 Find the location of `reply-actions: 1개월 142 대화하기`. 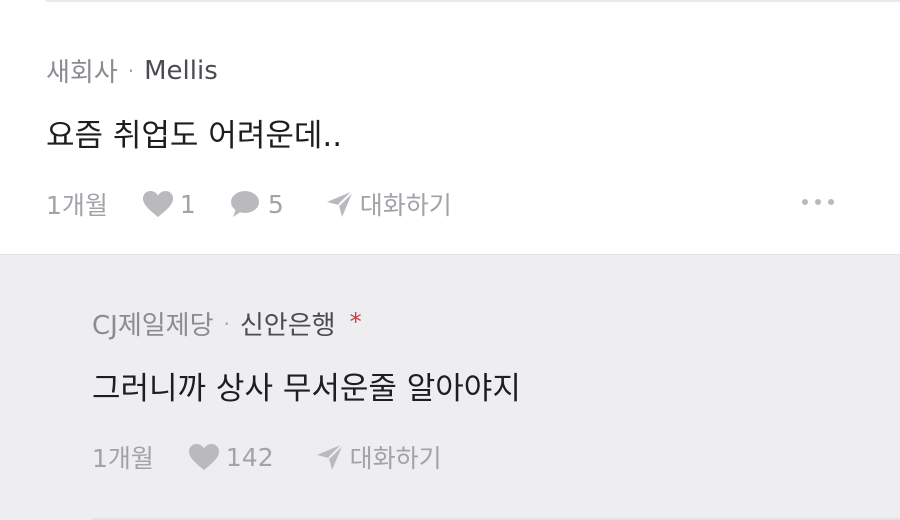

reply-actions: 1개월 142 대화하기 is located at coordinates (267, 457).